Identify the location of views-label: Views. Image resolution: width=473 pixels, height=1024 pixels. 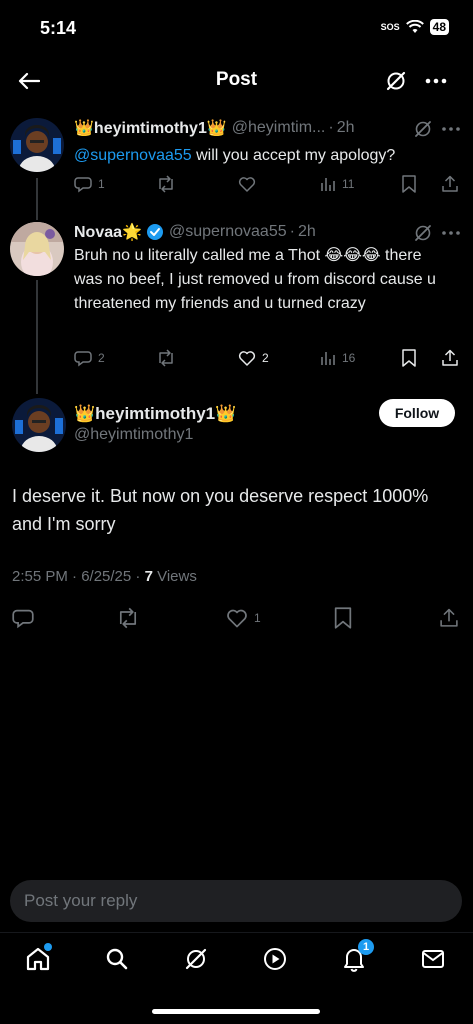
(174, 576).